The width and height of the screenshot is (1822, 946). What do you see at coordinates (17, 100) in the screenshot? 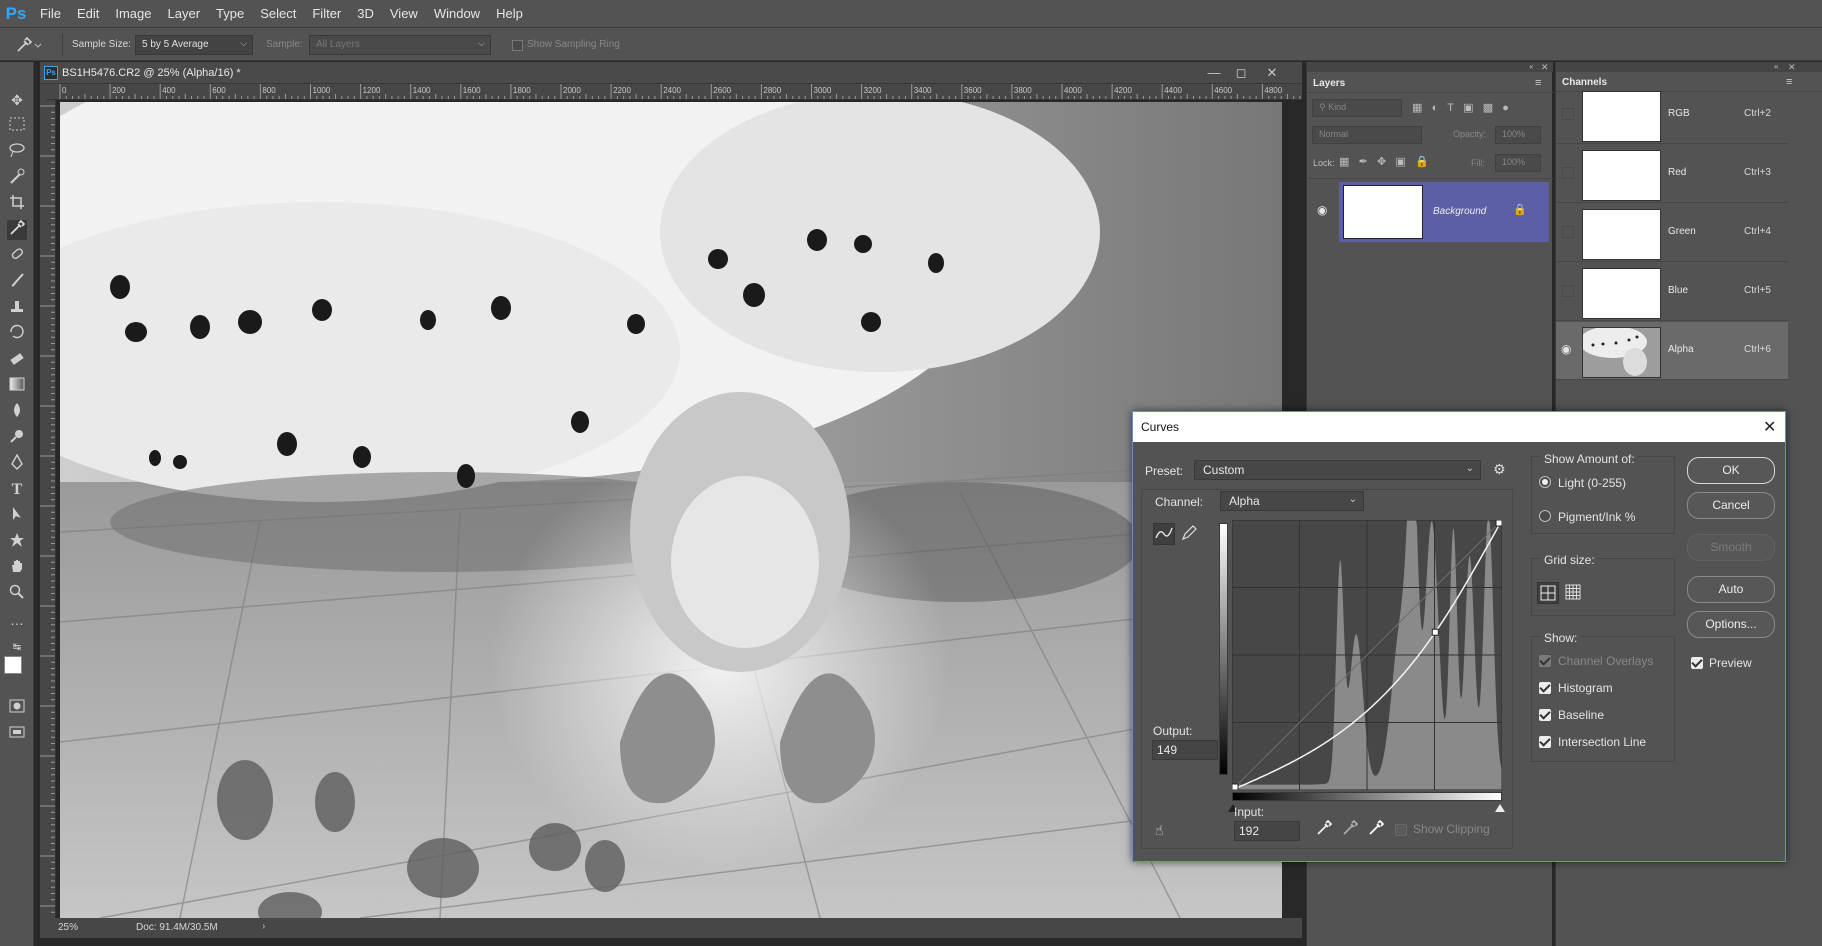
I see `move-tool-icon: ✥` at bounding box center [17, 100].